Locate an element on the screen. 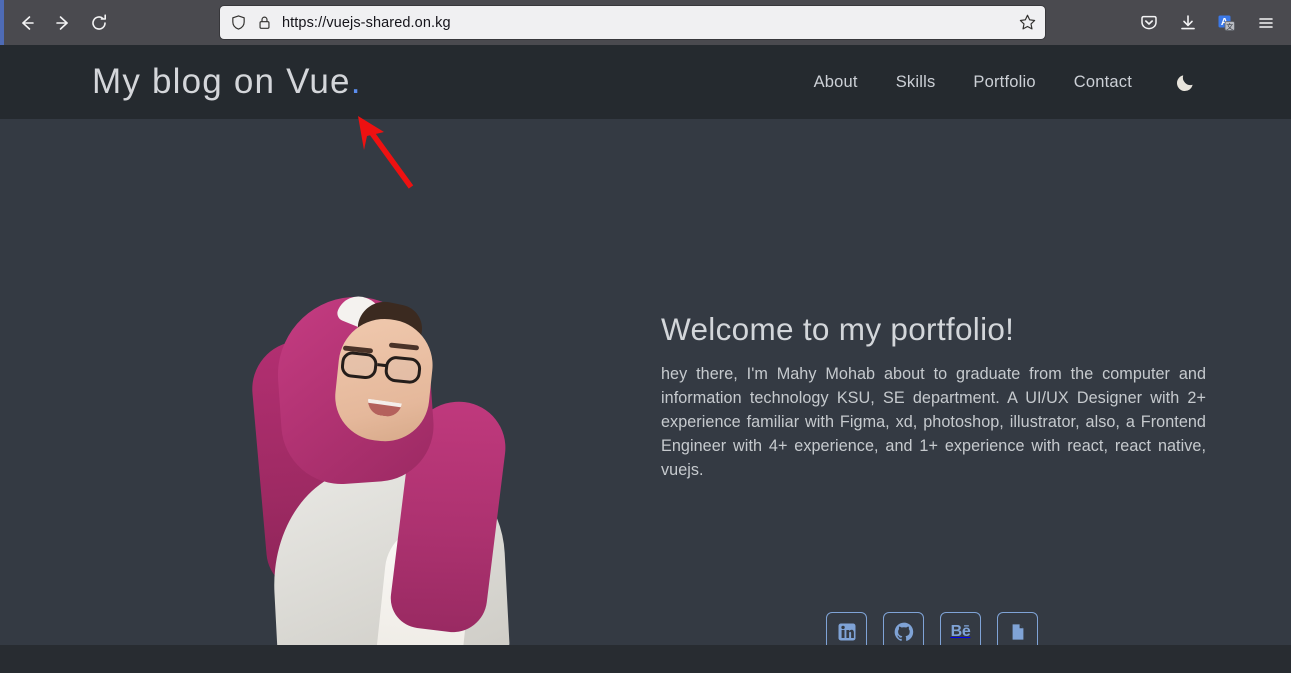 The width and height of the screenshot is (1291, 673). translate-icon: A 文 is located at coordinates (1226, 23).